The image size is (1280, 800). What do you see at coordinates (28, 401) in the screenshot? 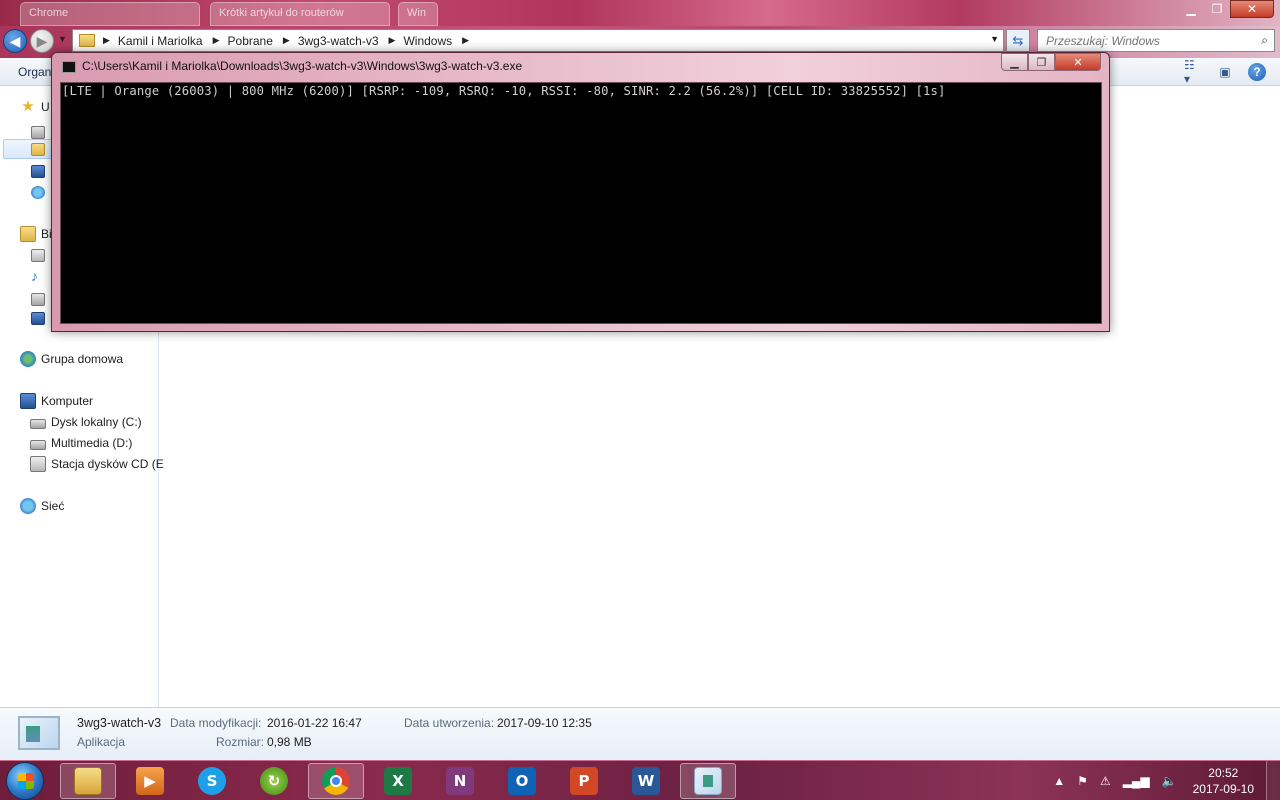
I see `computer-icon` at bounding box center [28, 401].